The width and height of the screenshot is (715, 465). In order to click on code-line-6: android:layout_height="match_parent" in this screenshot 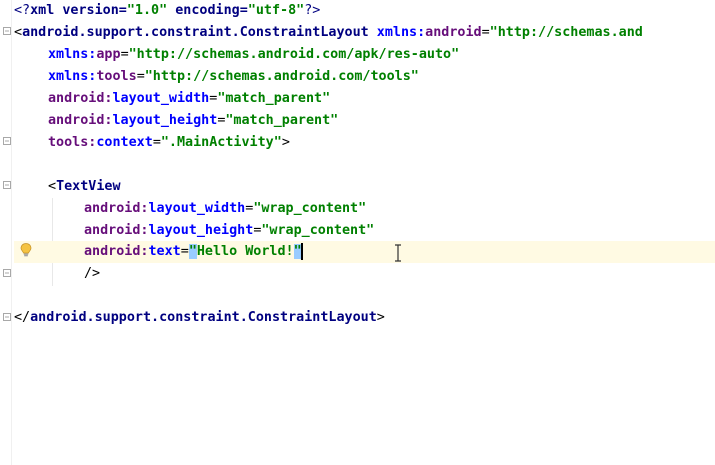, I will do `click(364, 121)`.